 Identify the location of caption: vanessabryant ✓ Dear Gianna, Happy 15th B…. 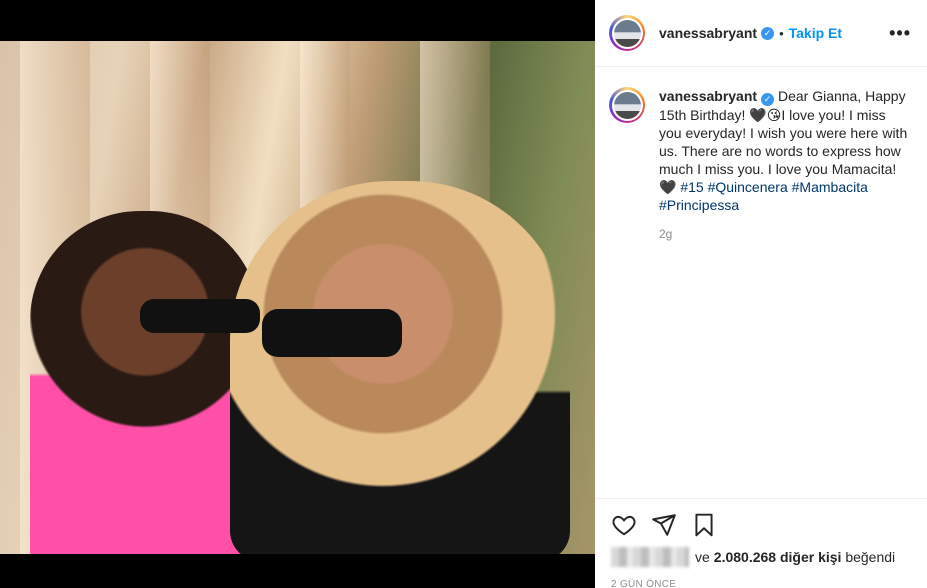
(760, 150).